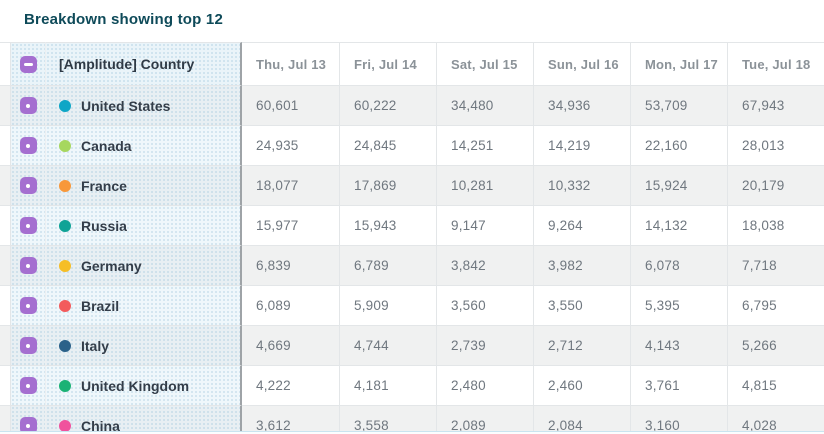 This screenshot has width=824, height=434. What do you see at coordinates (277, 185) in the screenshot?
I see `value-label: 18,077` at bounding box center [277, 185].